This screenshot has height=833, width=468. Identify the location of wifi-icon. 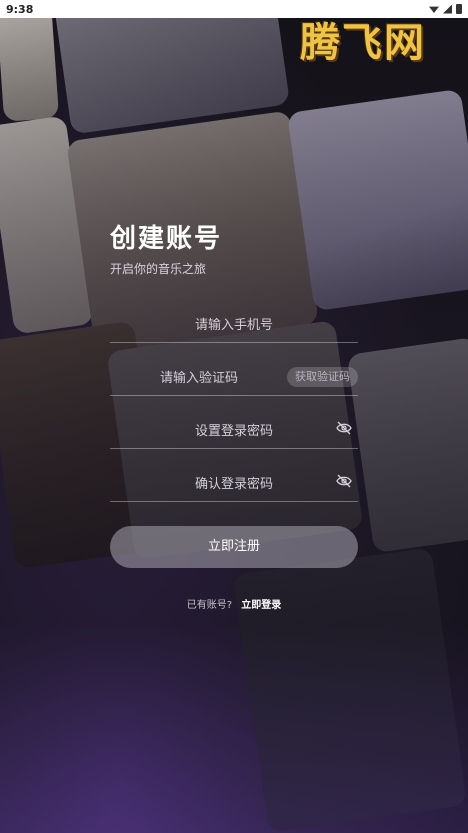
(434, 9).